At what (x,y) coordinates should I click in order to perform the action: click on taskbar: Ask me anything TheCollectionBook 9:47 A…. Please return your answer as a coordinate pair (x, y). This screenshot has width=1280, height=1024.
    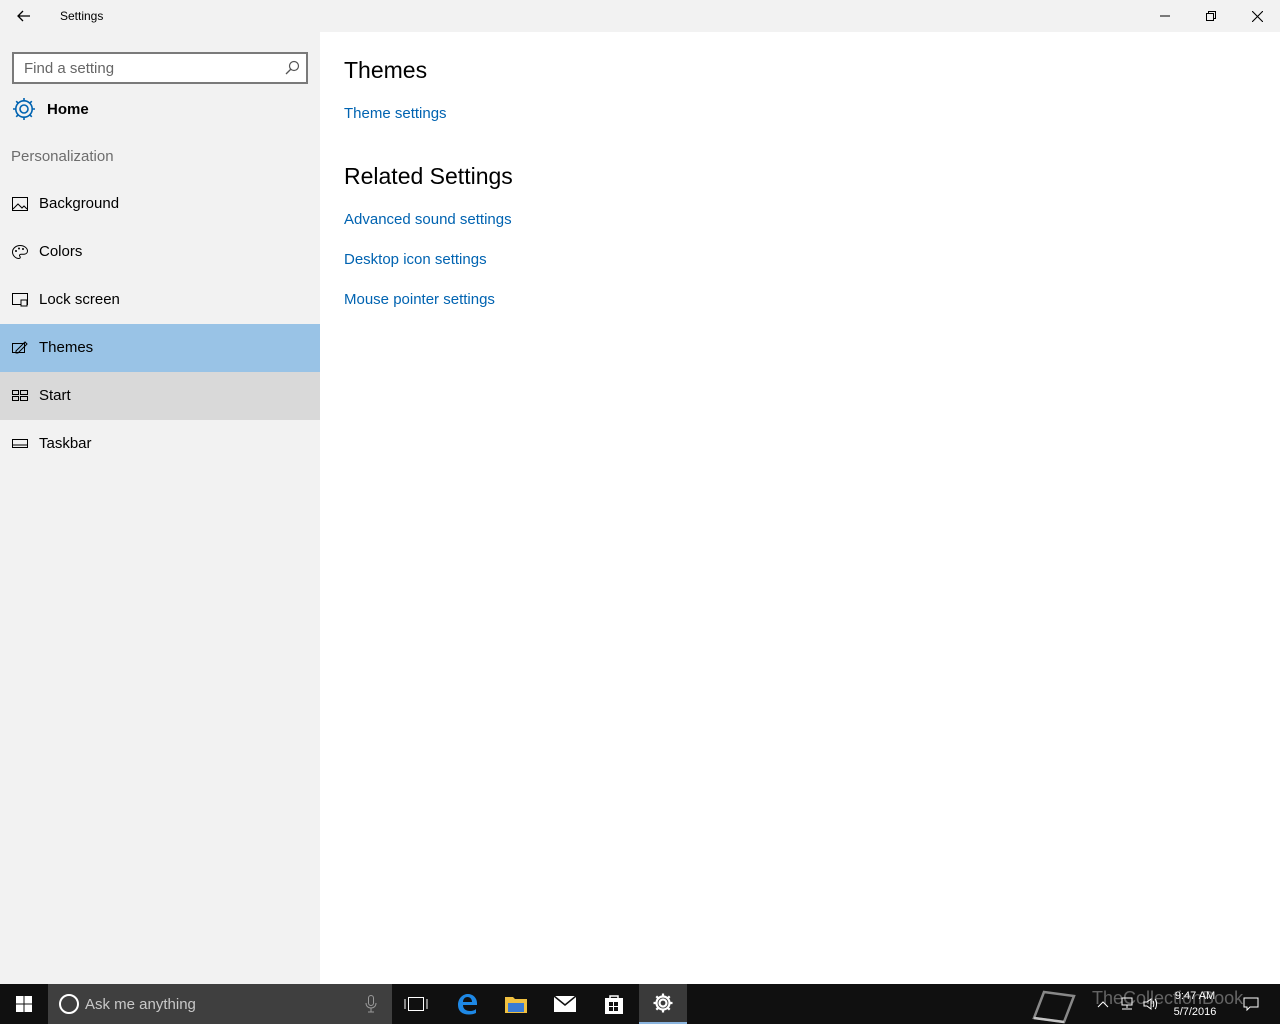
    Looking at the image, I should click on (640, 1004).